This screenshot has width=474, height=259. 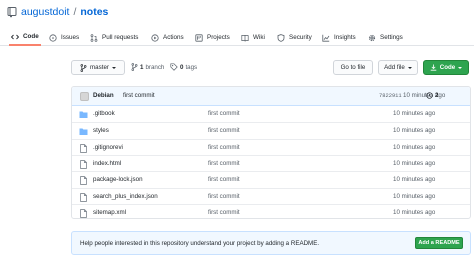 I want to click on go-to-file-label: Go to file, so click(x=353, y=67).